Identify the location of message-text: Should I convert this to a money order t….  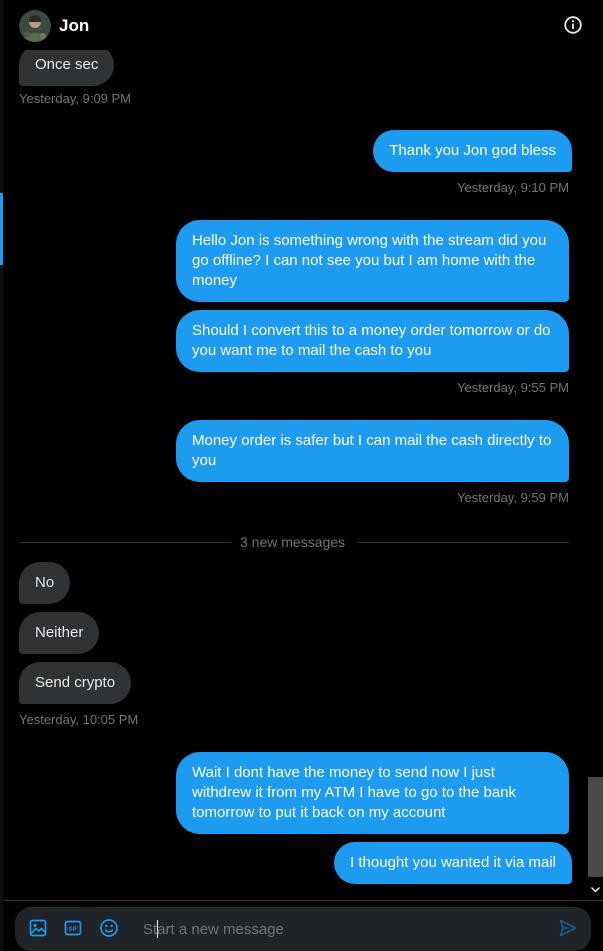
(371, 340).